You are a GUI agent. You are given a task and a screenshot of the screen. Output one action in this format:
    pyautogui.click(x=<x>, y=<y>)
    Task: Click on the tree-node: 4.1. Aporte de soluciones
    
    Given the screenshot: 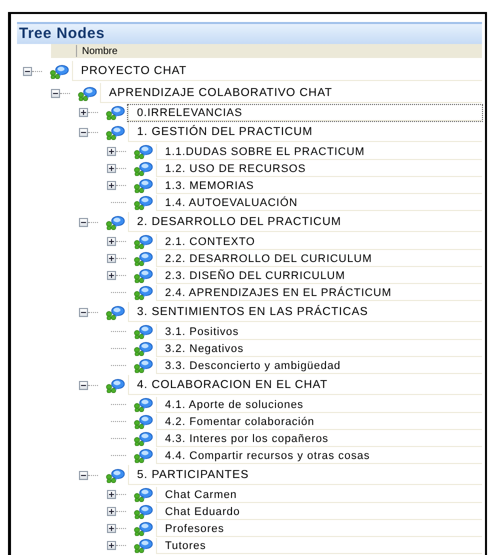 What is the action you would take?
    pyautogui.click(x=319, y=404)
    